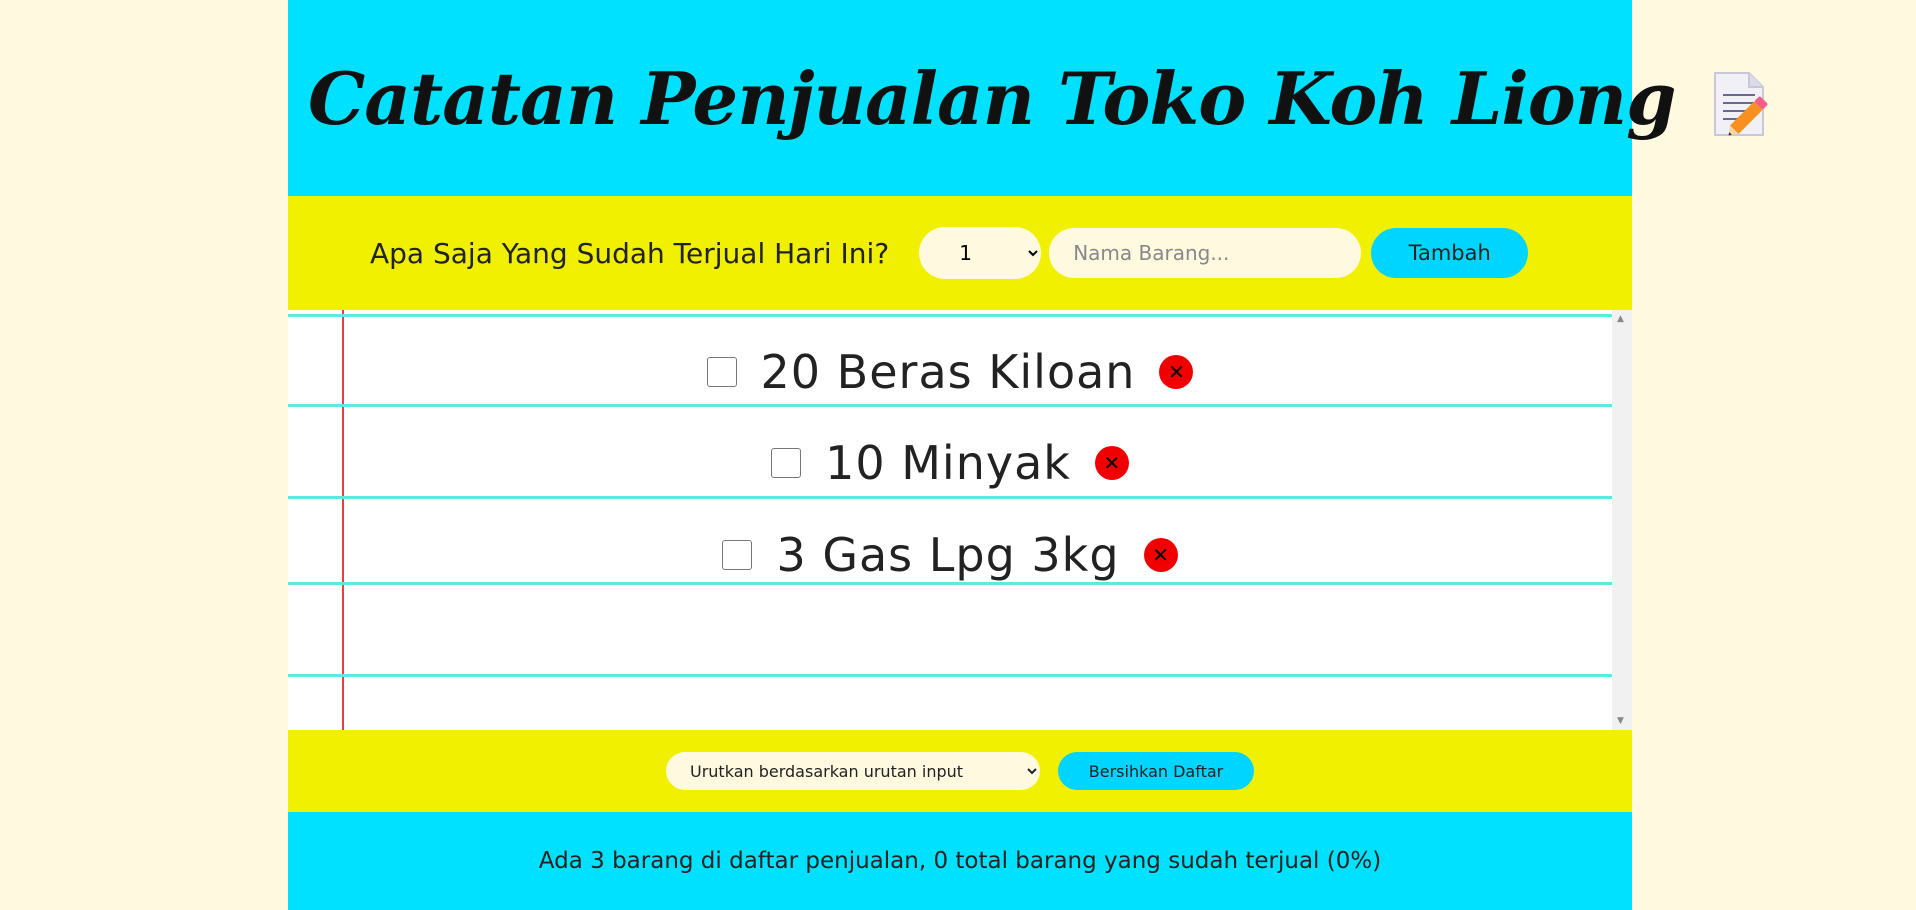  I want to click on clear-list-button: Bersihkan Daftar, so click(1156, 771).